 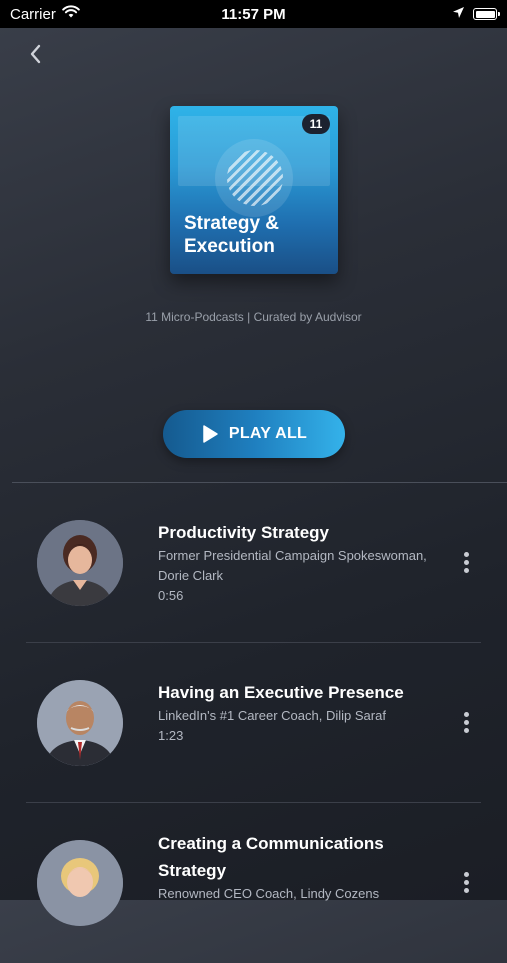 What do you see at coordinates (33, 14) in the screenshot?
I see `carrier-label: Carrier` at bounding box center [33, 14].